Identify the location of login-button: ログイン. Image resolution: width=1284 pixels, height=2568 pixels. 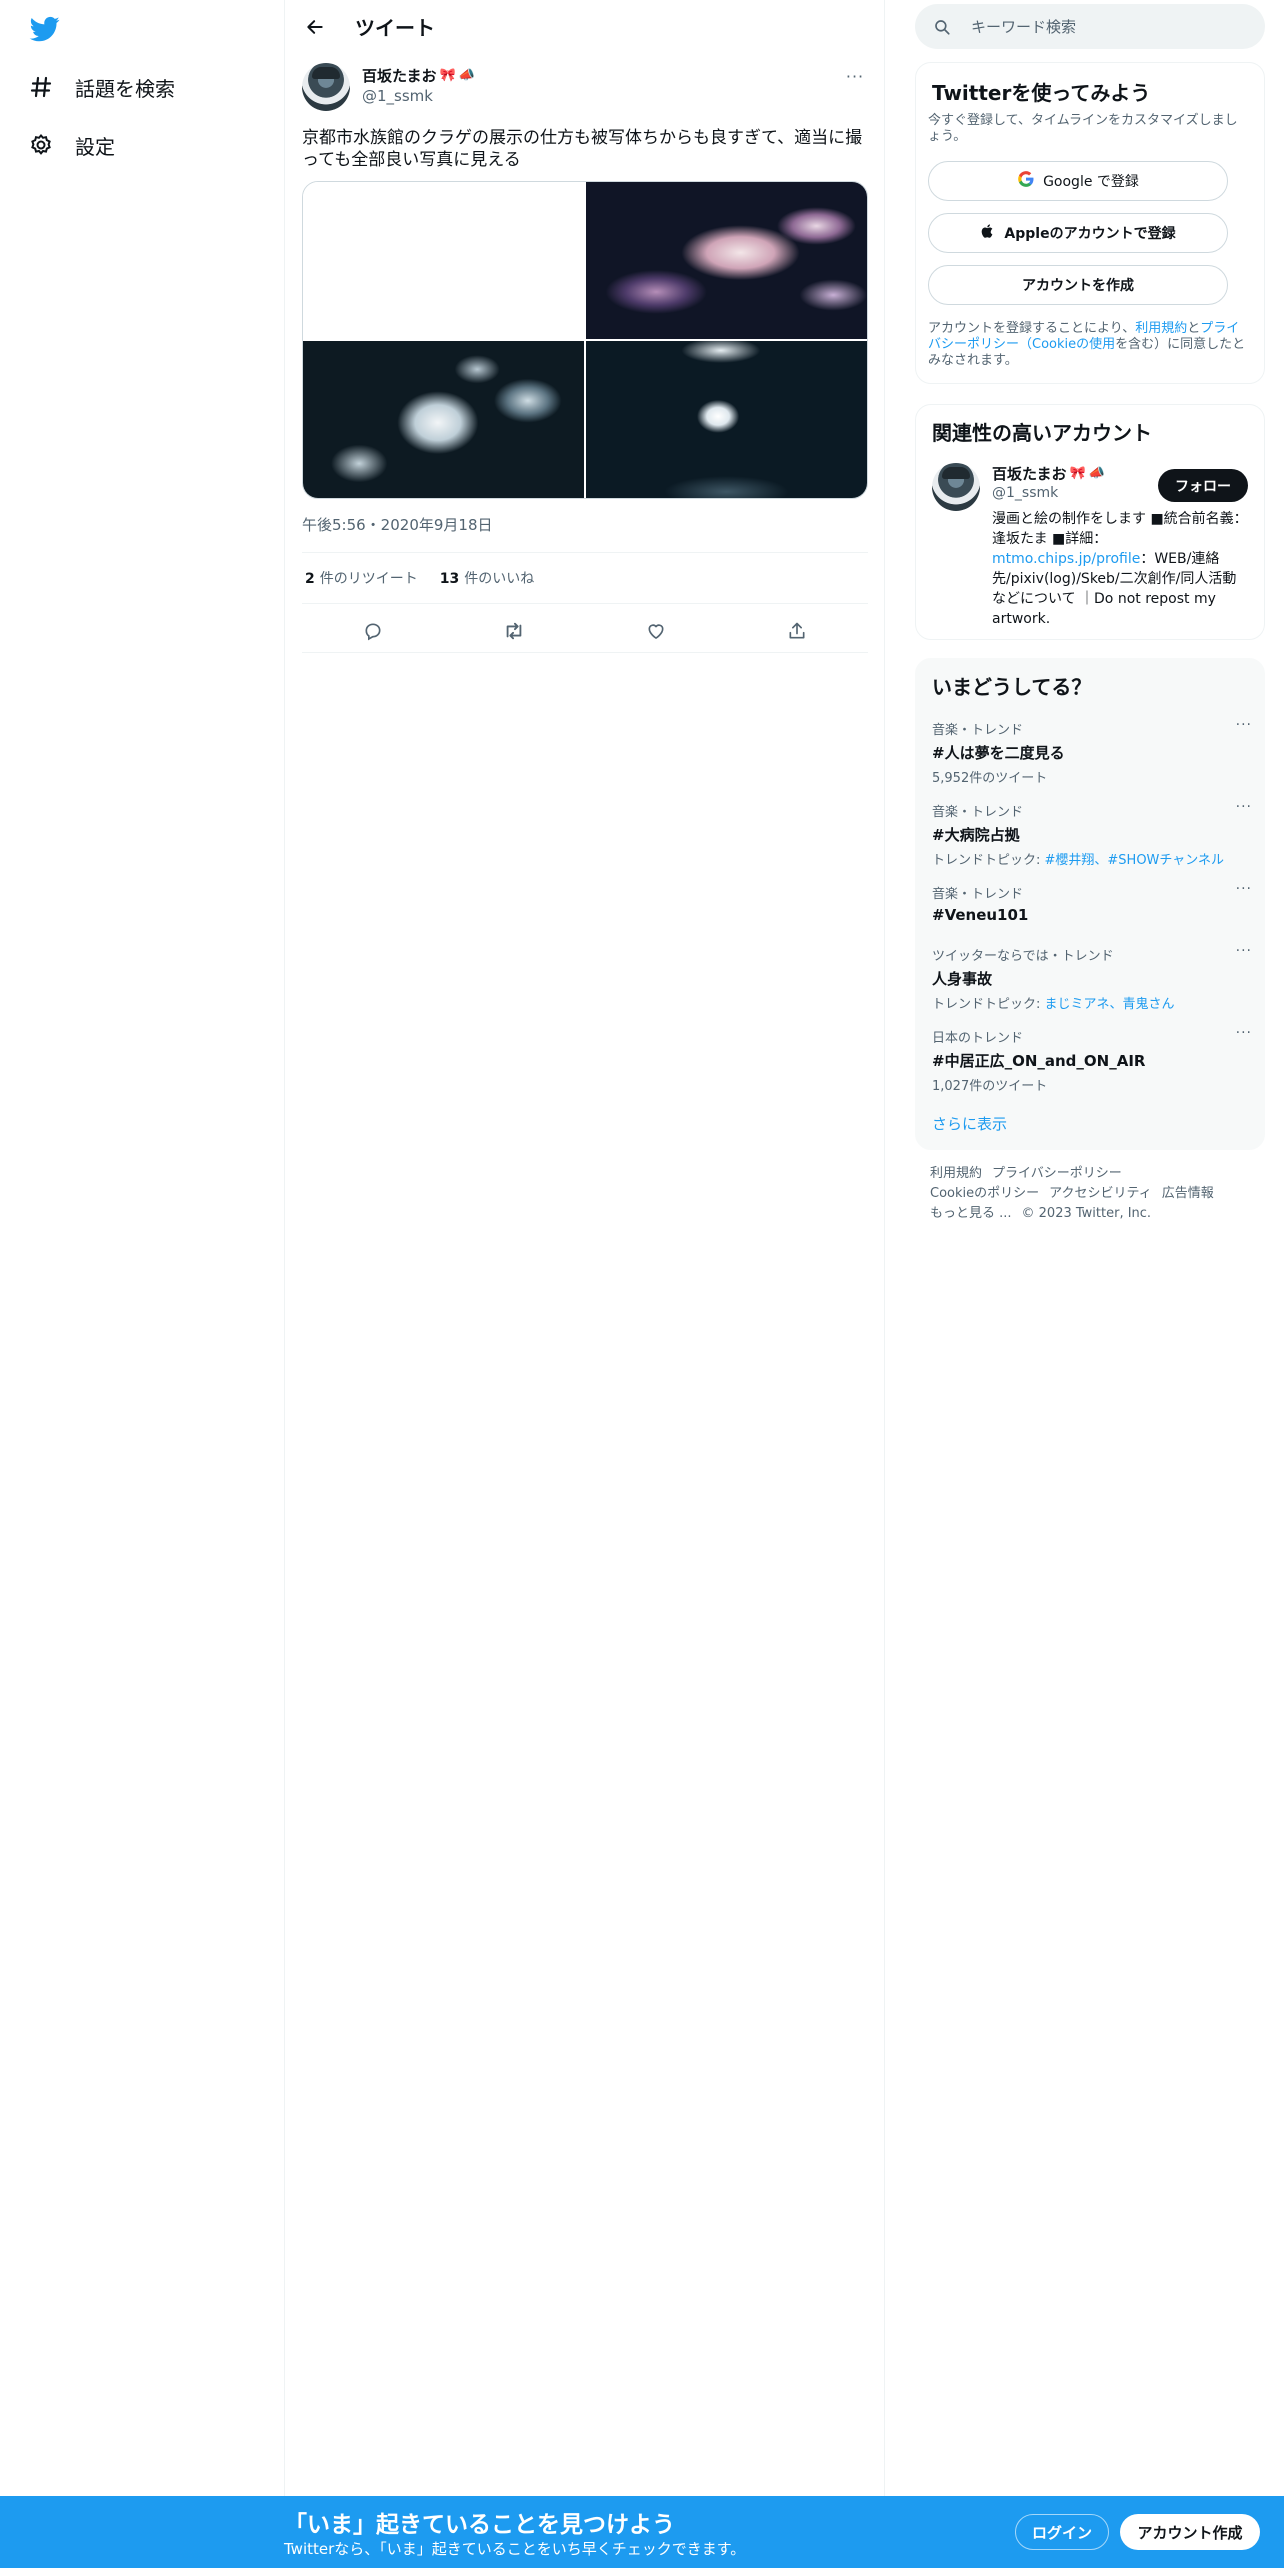
(1062, 2532).